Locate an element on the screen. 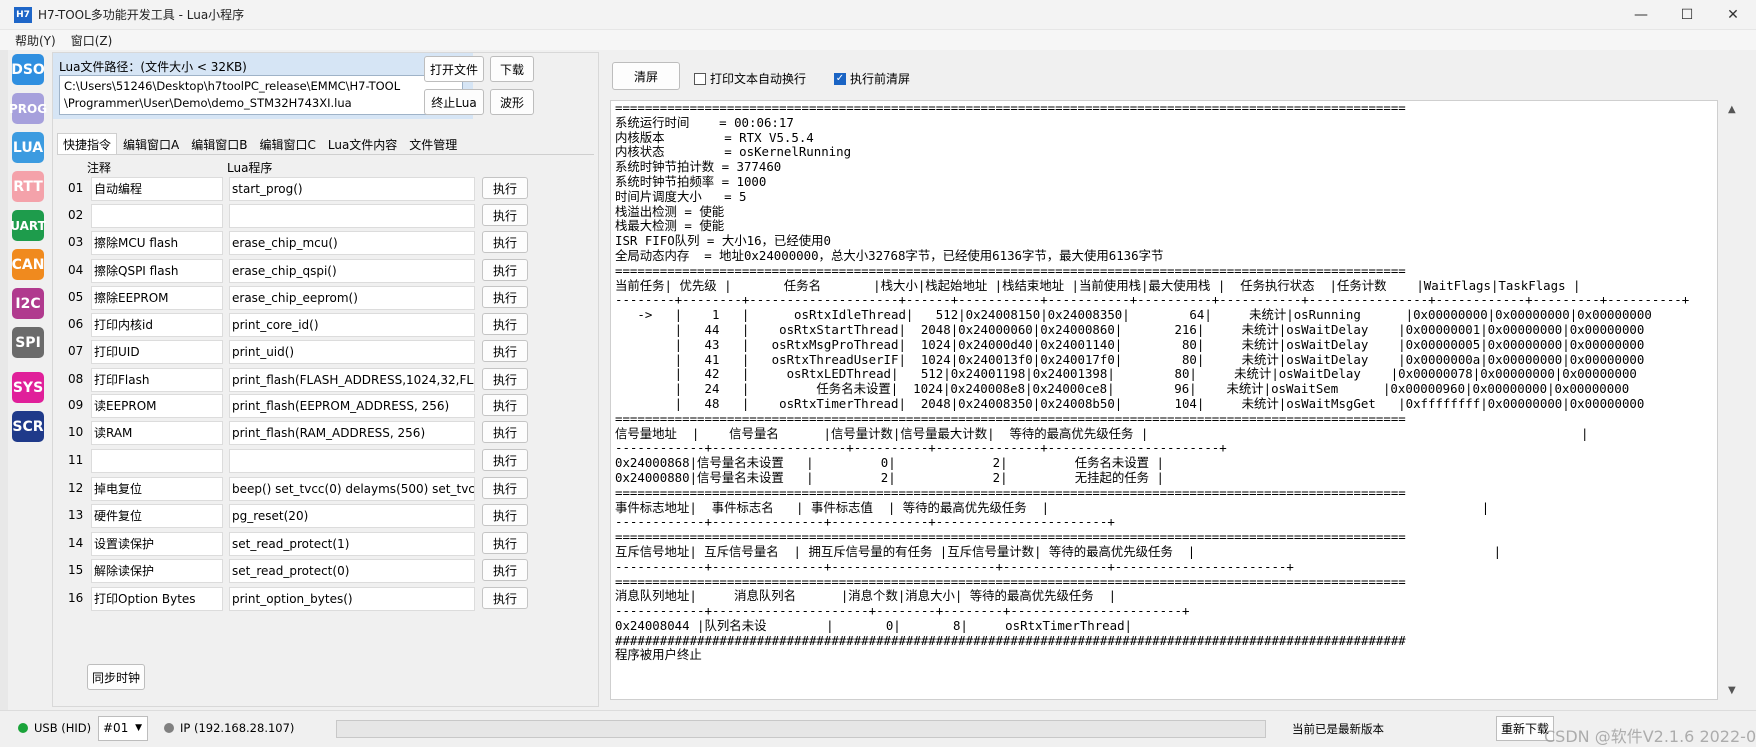  sync-clock-button: 同步时钟 is located at coordinates (116, 677).